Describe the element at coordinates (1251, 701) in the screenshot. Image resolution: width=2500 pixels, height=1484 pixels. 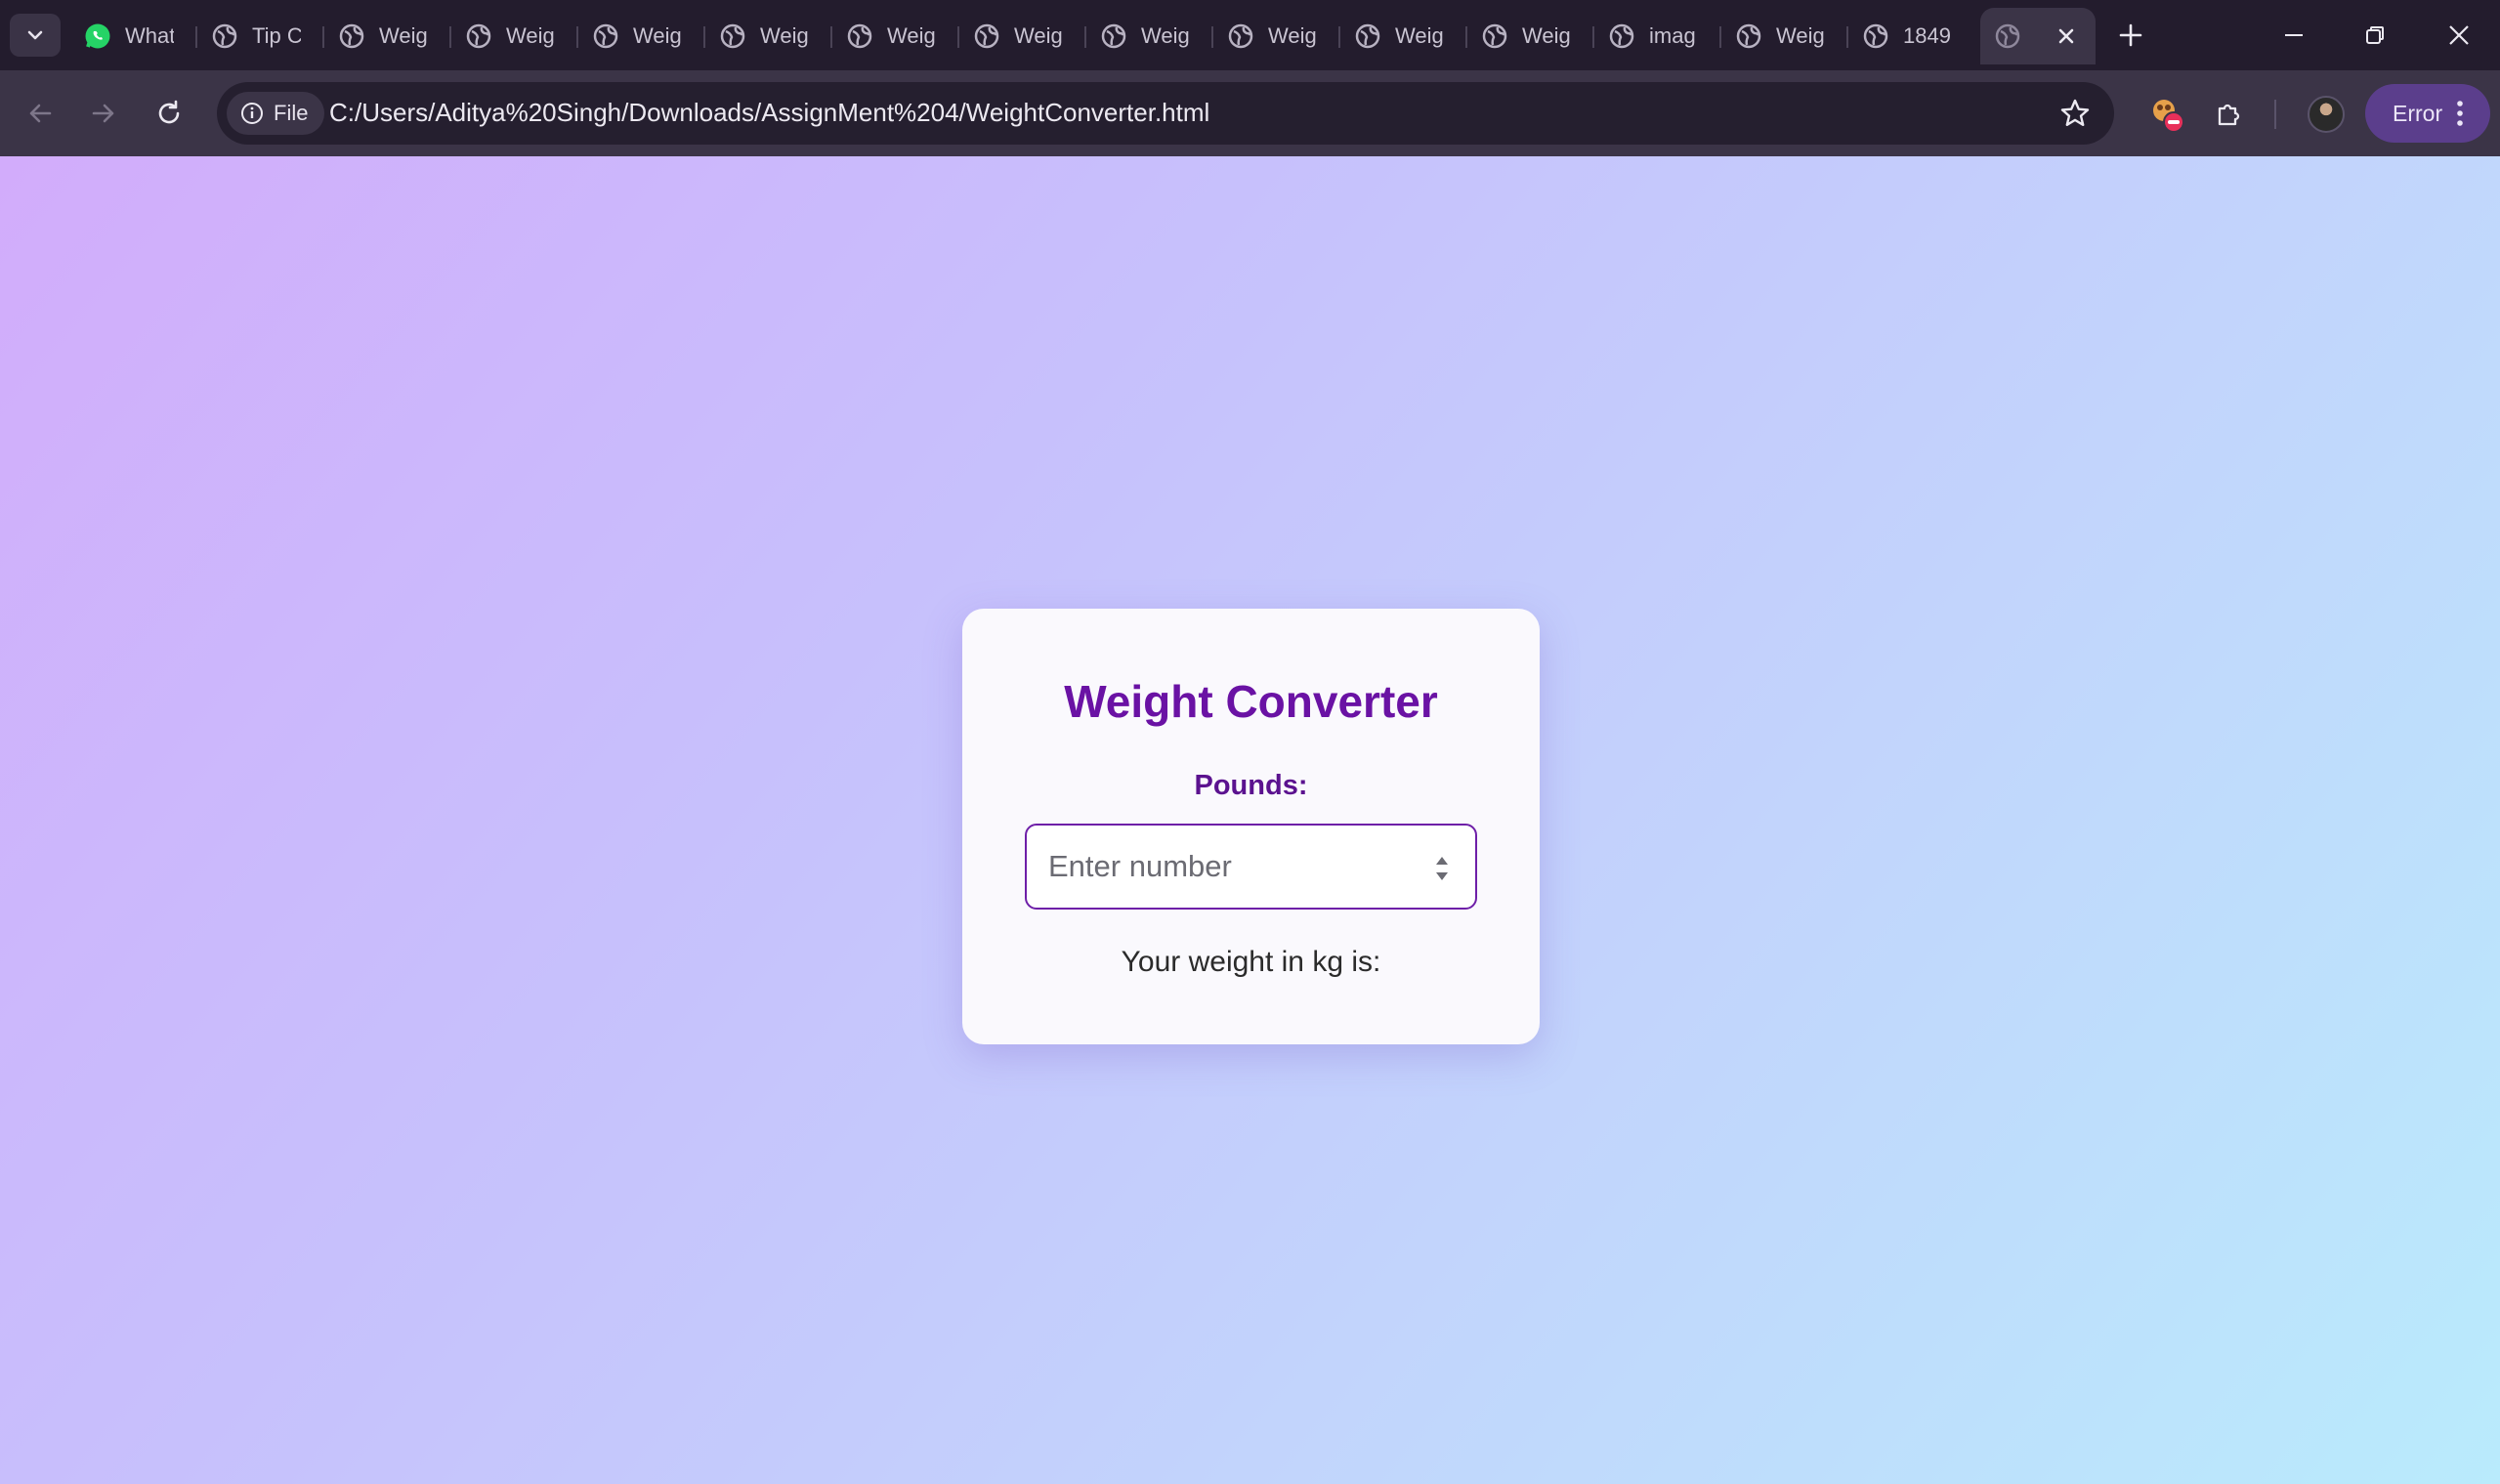
I see `page-title: Weight Converter` at that location.